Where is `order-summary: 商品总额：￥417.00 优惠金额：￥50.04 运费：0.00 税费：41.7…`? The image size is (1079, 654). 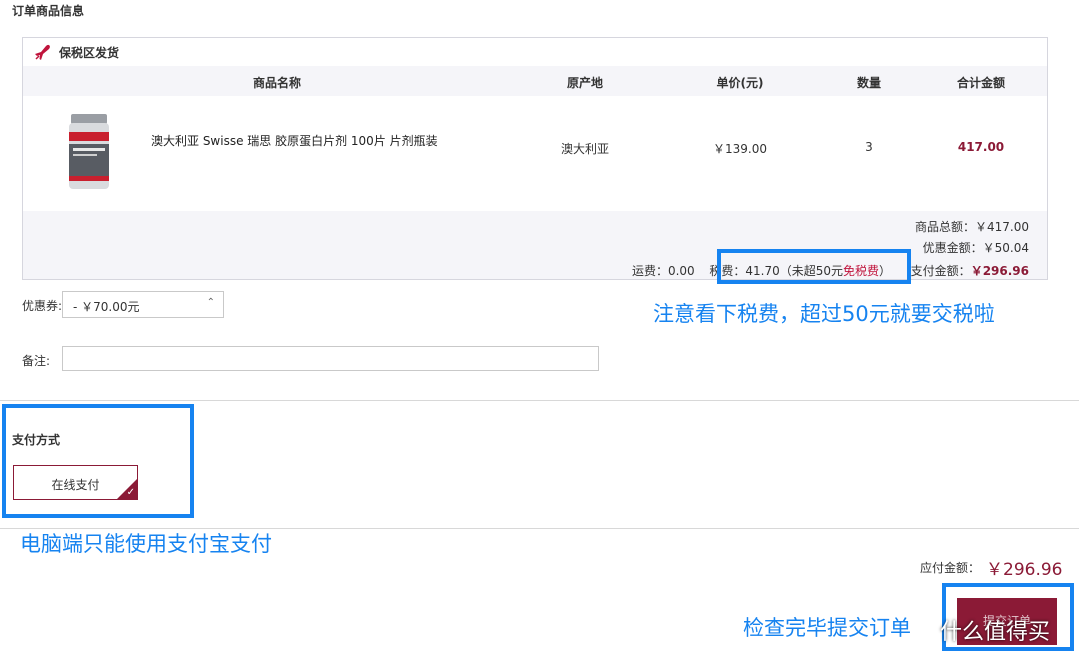 order-summary: 商品总额：￥417.00 优惠金额：￥50.04 运费：0.00 税费：41.7… is located at coordinates (535, 245).